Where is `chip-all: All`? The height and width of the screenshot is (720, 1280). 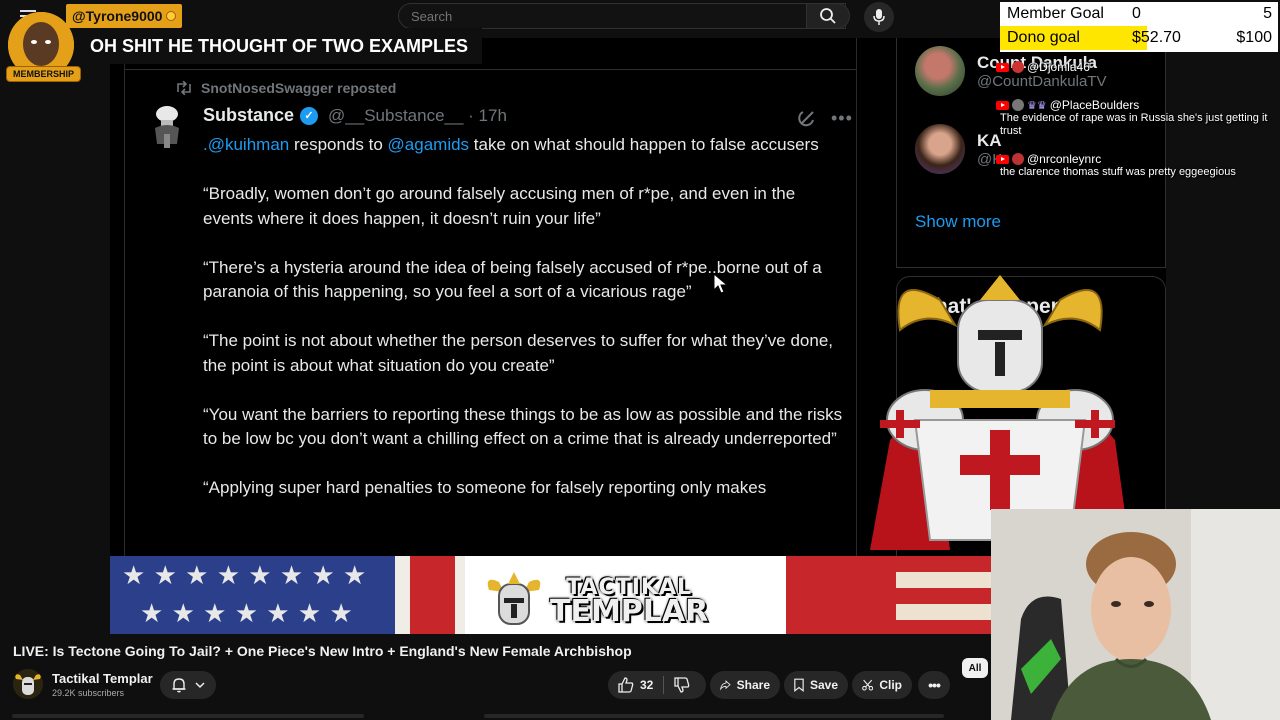
chip-all: All is located at coordinates (975, 668).